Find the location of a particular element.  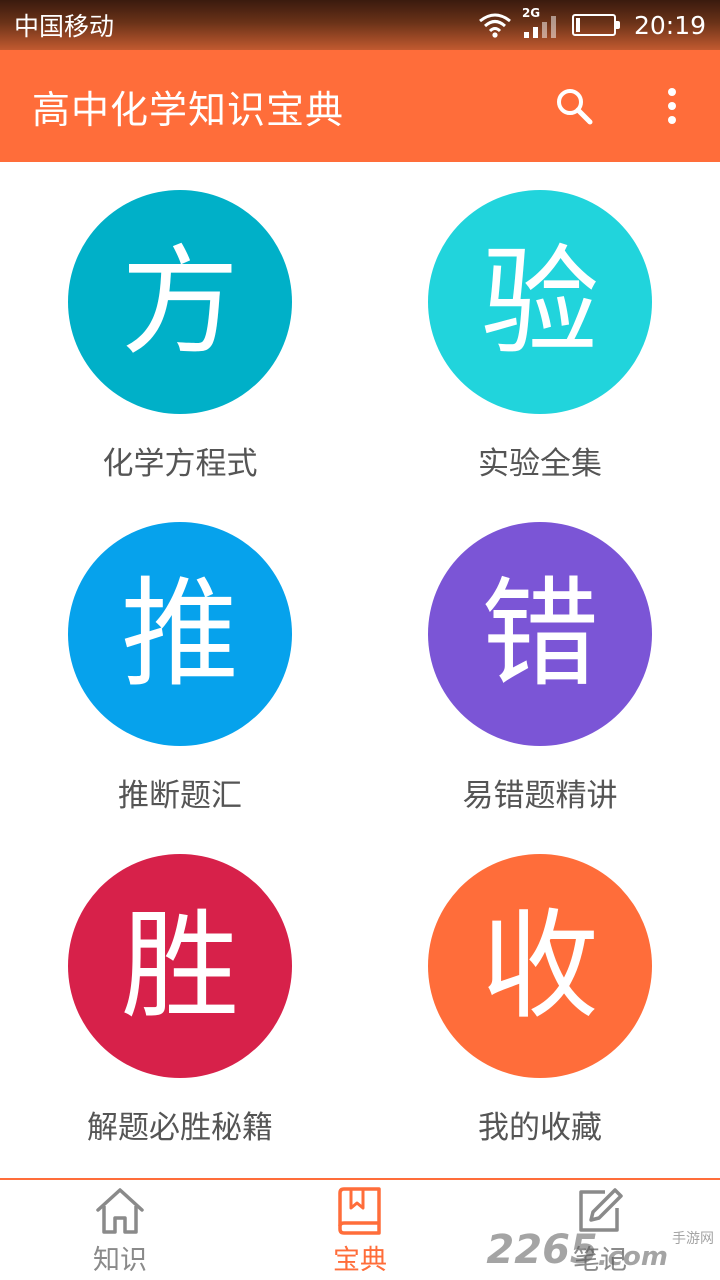

home-icon is located at coordinates (120, 1211).